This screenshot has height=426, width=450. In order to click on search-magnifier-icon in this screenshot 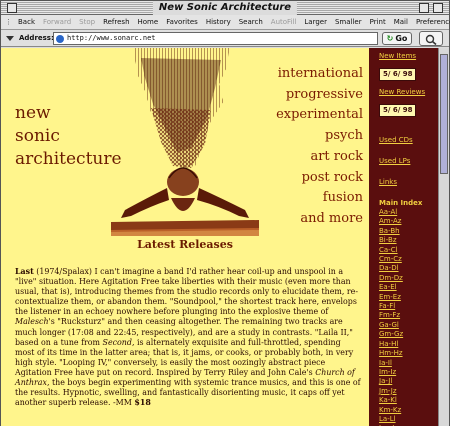, I will do `click(431, 39)`.